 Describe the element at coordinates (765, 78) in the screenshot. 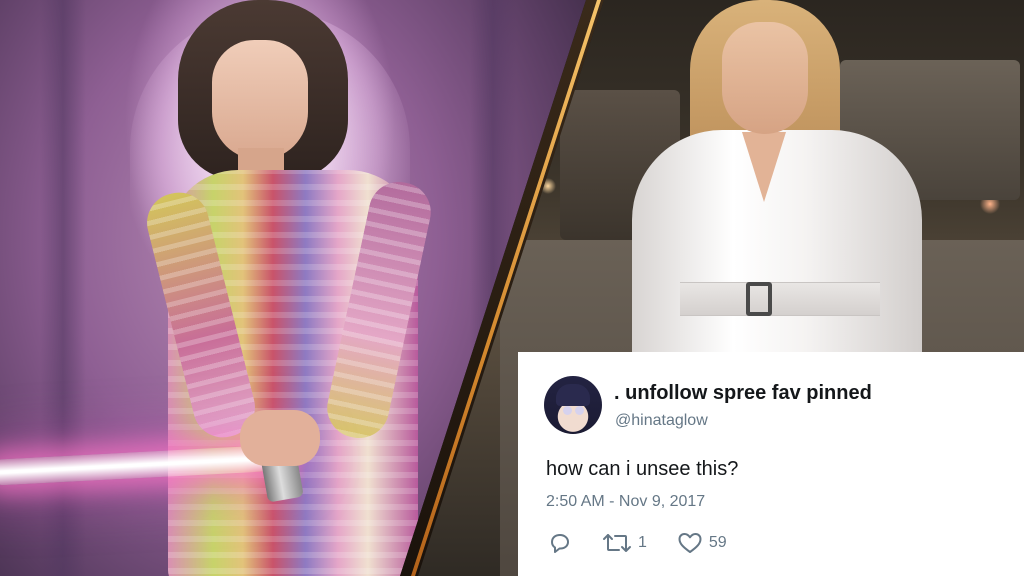

I see `face` at that location.